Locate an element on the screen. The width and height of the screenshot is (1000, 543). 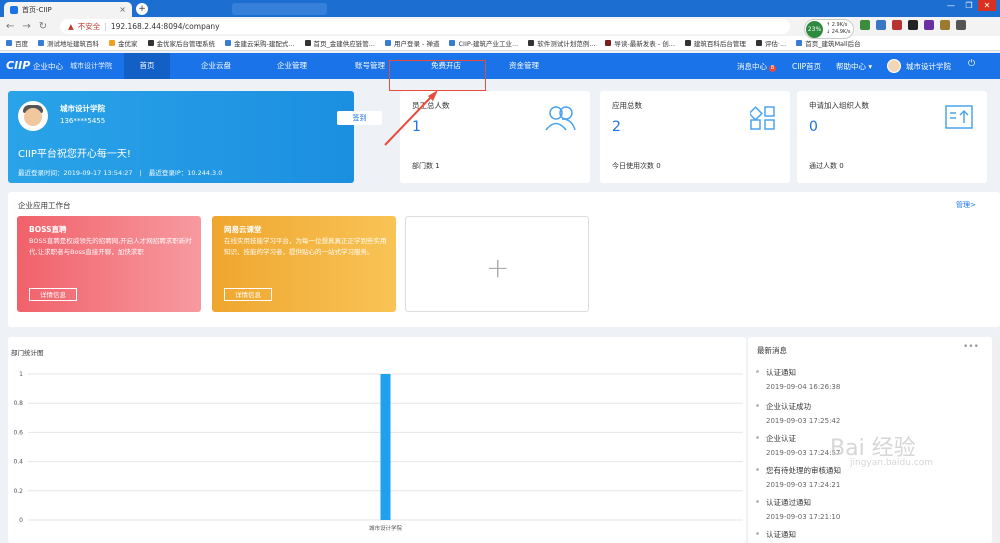
annotation-arrow is located at coordinates (411, 118).